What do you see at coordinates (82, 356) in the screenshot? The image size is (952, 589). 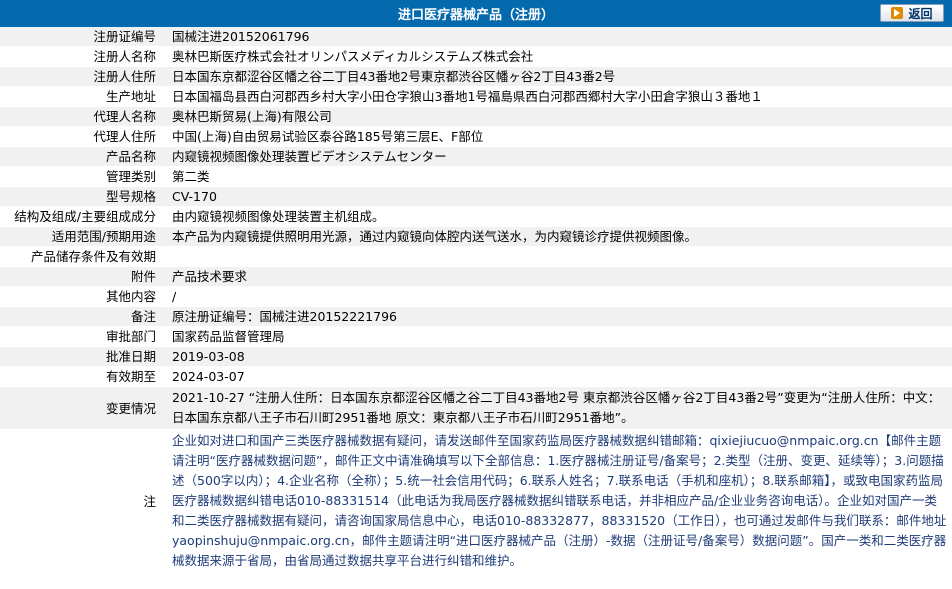 I see `field-label: 批准日期` at bounding box center [82, 356].